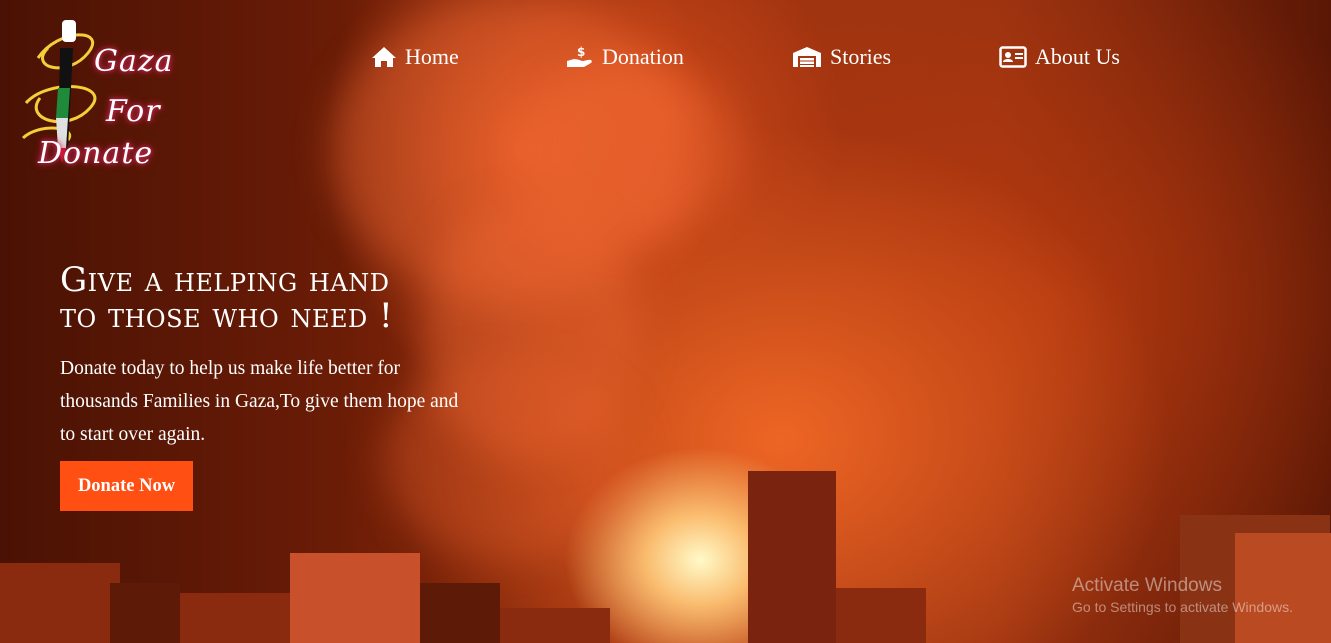 The image size is (1331, 643). I want to click on hero-title-line-2: to those who need !, so click(227, 316).